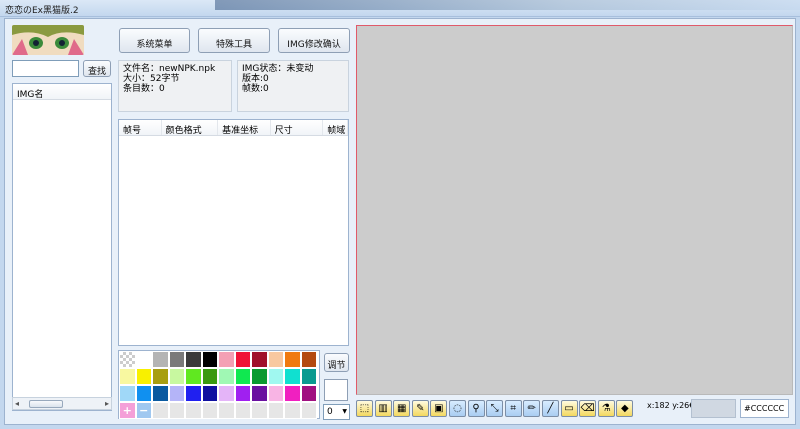 This screenshot has width=800, height=429. Describe the element at coordinates (625, 408) in the screenshot. I see `fill-icon: ◆` at that location.